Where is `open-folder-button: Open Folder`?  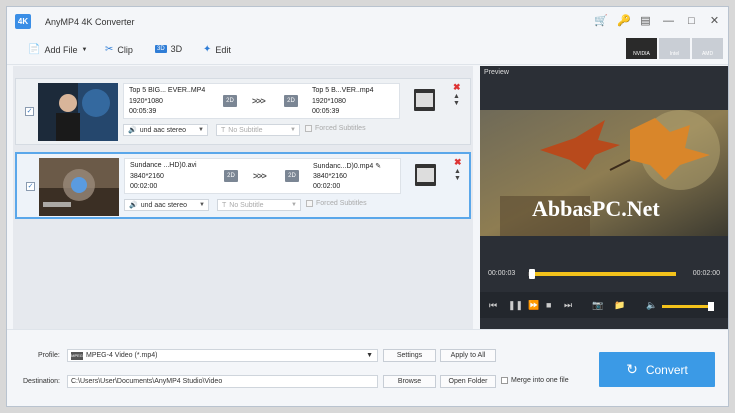
open-folder-button: Open Folder is located at coordinates (468, 381).